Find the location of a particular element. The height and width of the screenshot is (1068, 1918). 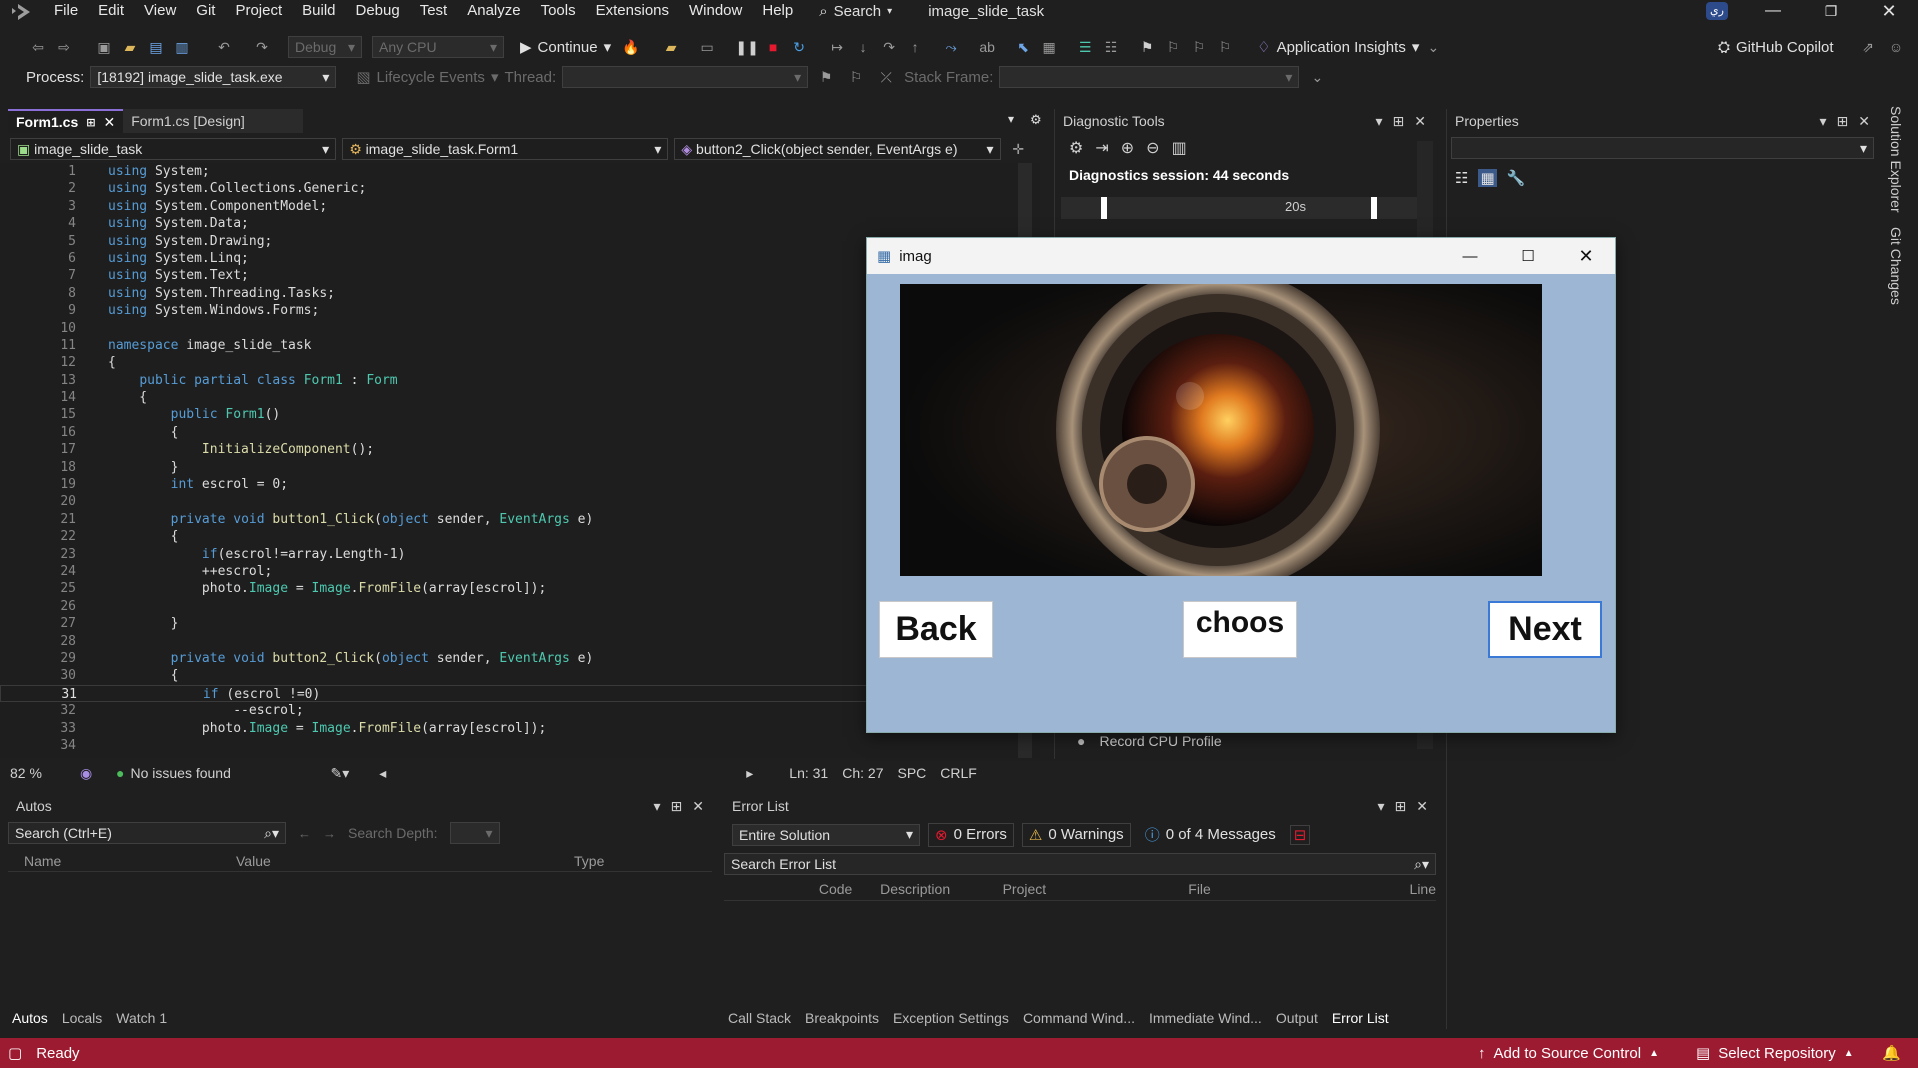

restore-icon: ❐ is located at coordinates (1831, 11).